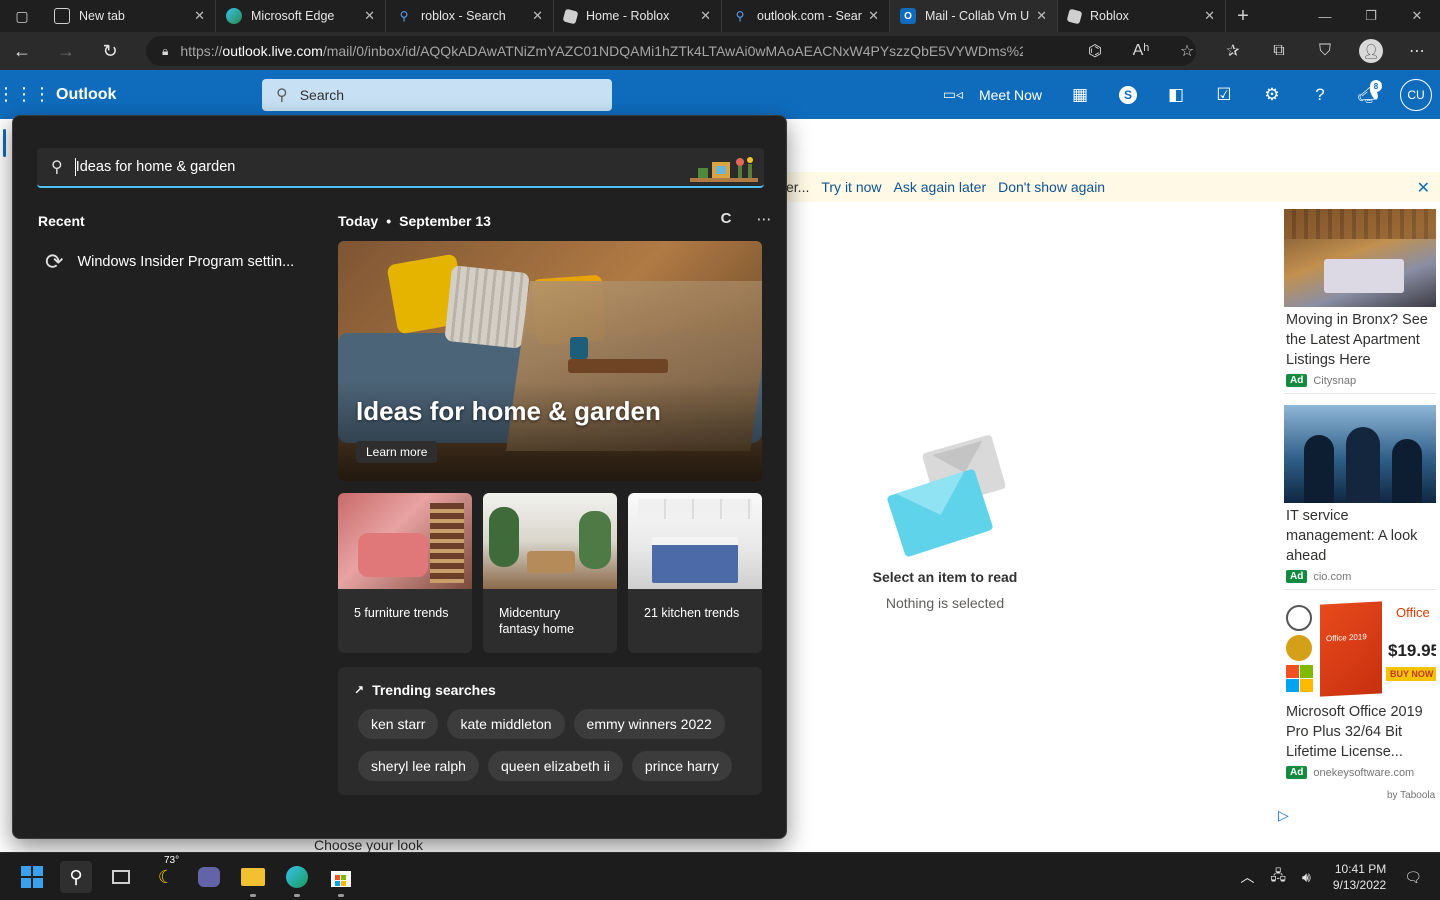 The width and height of the screenshot is (1440, 900). I want to click on teams-chat-icon, so click(209, 877).